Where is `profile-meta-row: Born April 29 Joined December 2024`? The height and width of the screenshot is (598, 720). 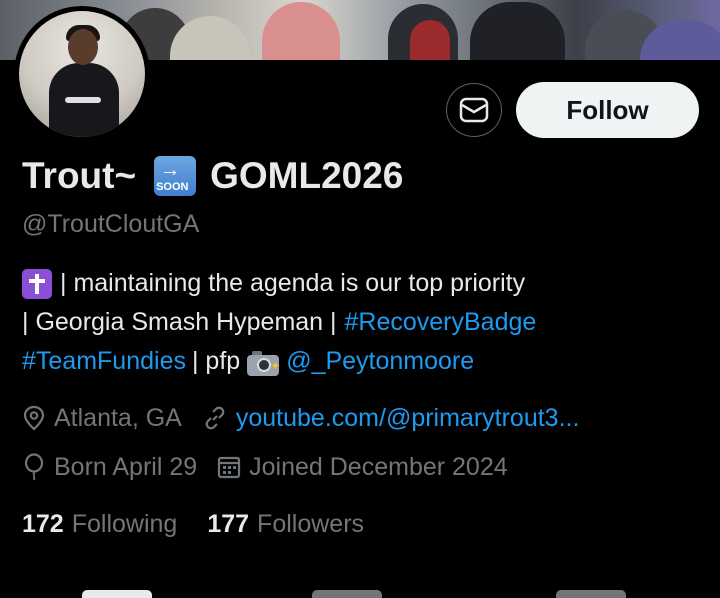 profile-meta-row: Born April 29 Joined December 2024 is located at coordinates (265, 467).